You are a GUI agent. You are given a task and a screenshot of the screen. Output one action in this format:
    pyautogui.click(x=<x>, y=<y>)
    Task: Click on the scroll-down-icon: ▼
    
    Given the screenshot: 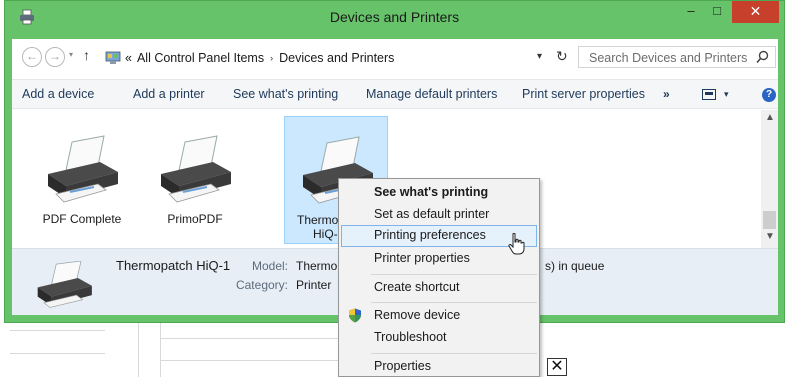 What is the action you would take?
    pyautogui.click(x=770, y=236)
    